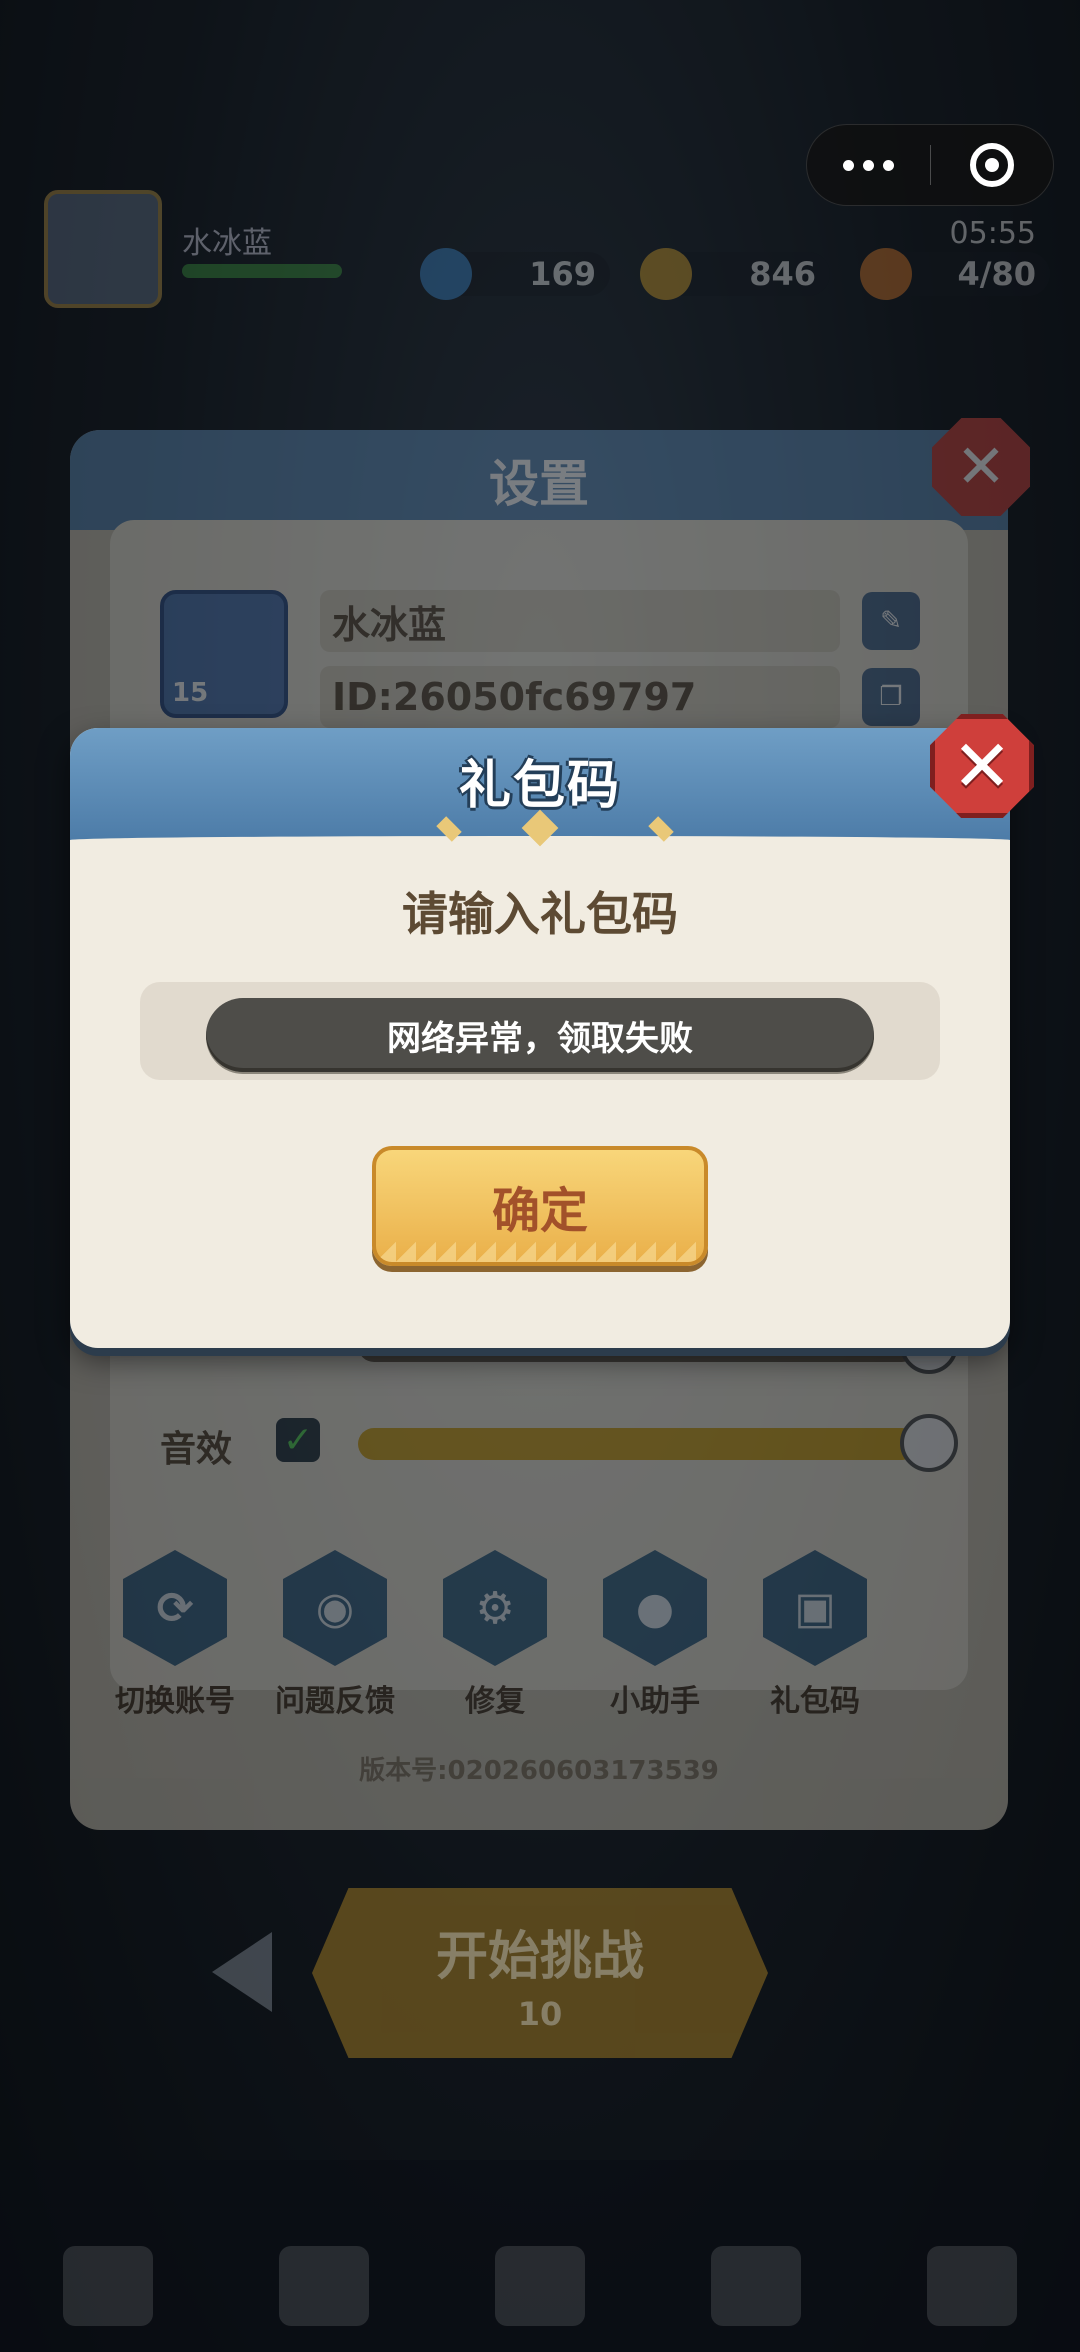  I want to click on switch-account-button: ⟳ 切换账号, so click(175, 1635).